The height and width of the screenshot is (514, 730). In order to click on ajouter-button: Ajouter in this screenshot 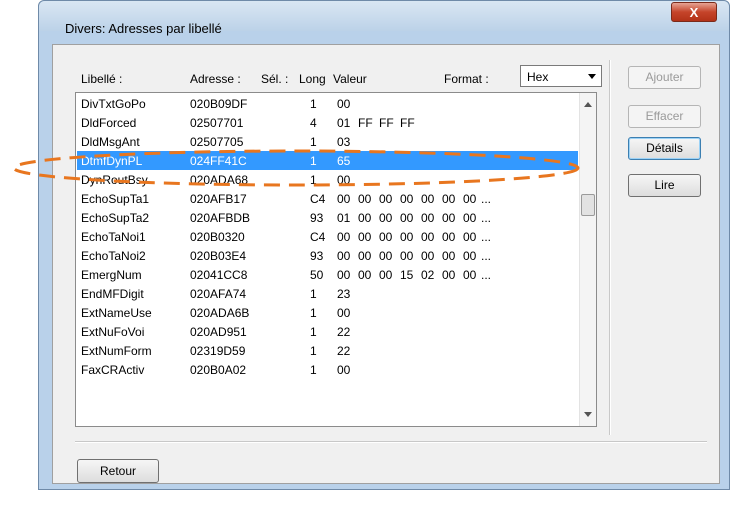, I will do `click(664, 77)`.